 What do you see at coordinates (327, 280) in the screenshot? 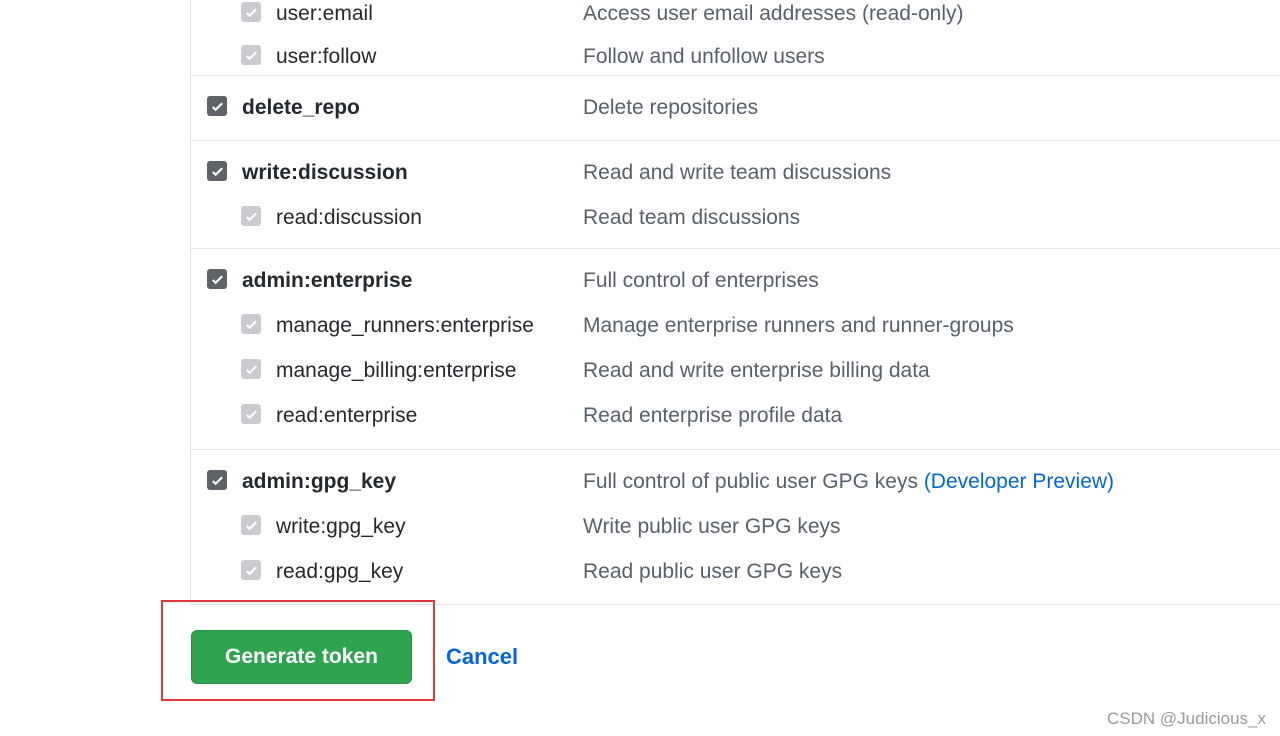
I see `scope-name: admin:enterprise` at bounding box center [327, 280].